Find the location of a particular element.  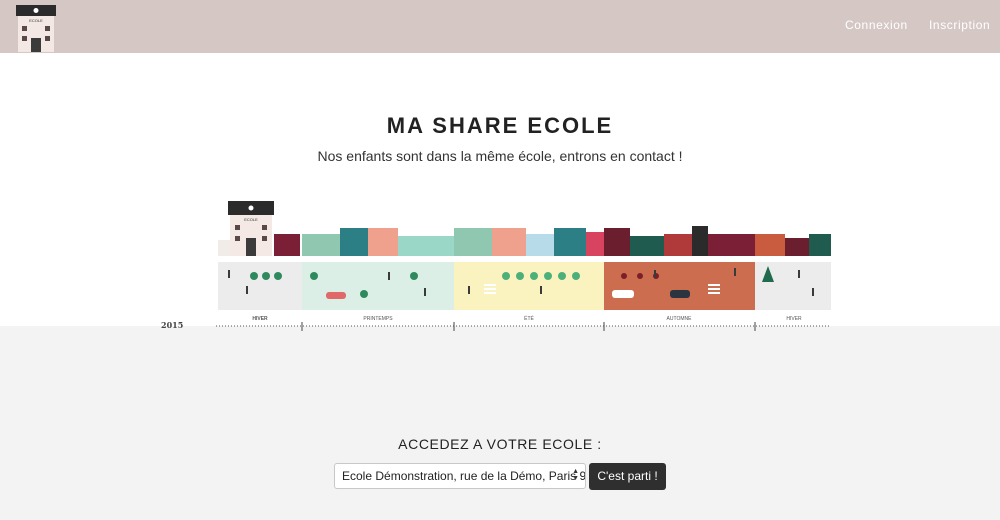

season-label-autumn: AUTOMNE is located at coordinates (680, 319).